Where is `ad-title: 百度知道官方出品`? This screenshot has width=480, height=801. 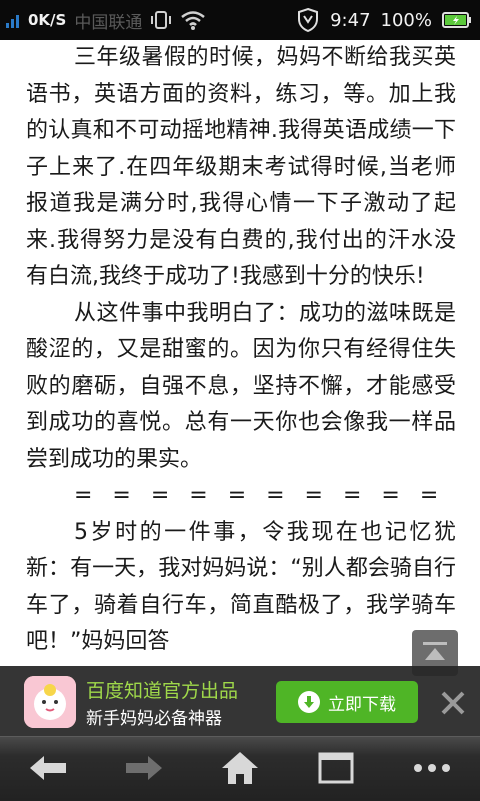 ad-title: 百度知道官方出品 is located at coordinates (162, 691).